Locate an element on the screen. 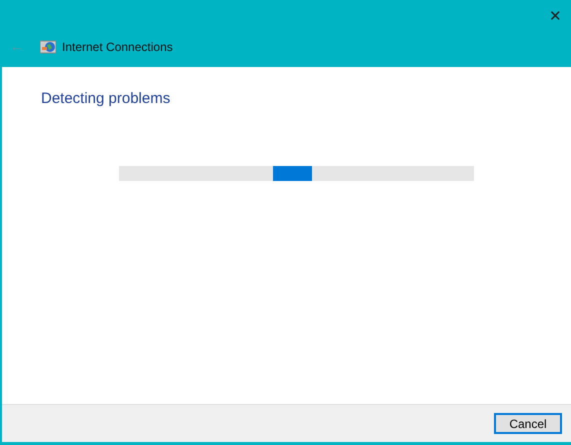 The width and height of the screenshot is (571, 445). window-title: Internet Connections is located at coordinates (117, 47).